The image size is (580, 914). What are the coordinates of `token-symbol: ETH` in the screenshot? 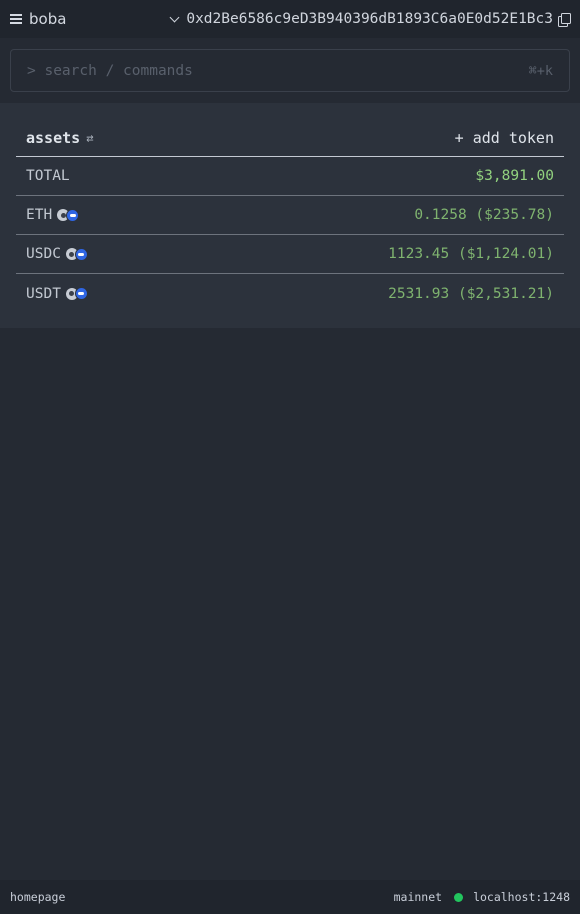 It's located at (39, 215).